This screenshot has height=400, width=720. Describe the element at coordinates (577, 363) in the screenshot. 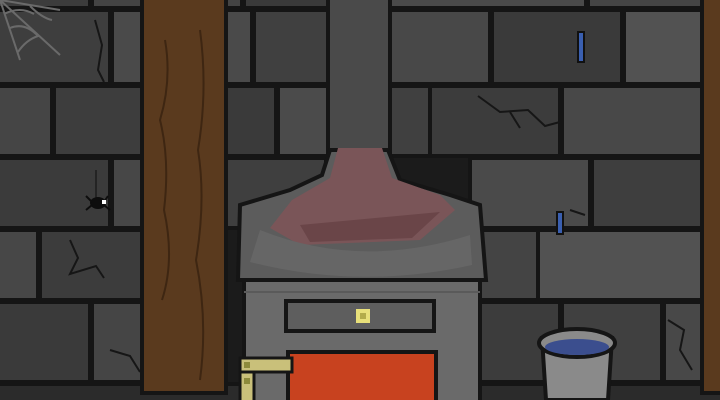

I see `bucket-icon` at that location.